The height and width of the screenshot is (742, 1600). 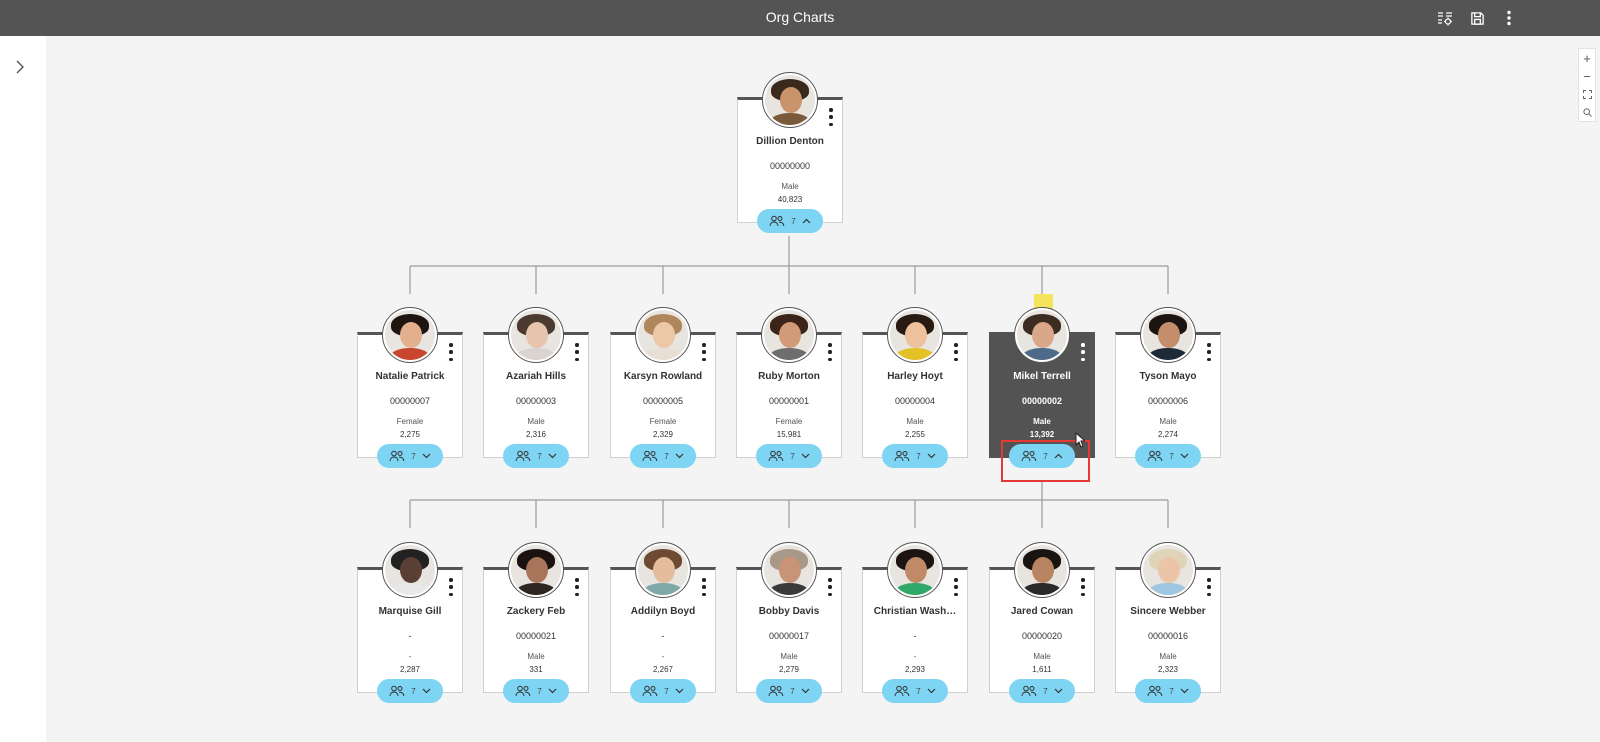 I want to click on node-value: 1,611, so click(x=1042, y=669).